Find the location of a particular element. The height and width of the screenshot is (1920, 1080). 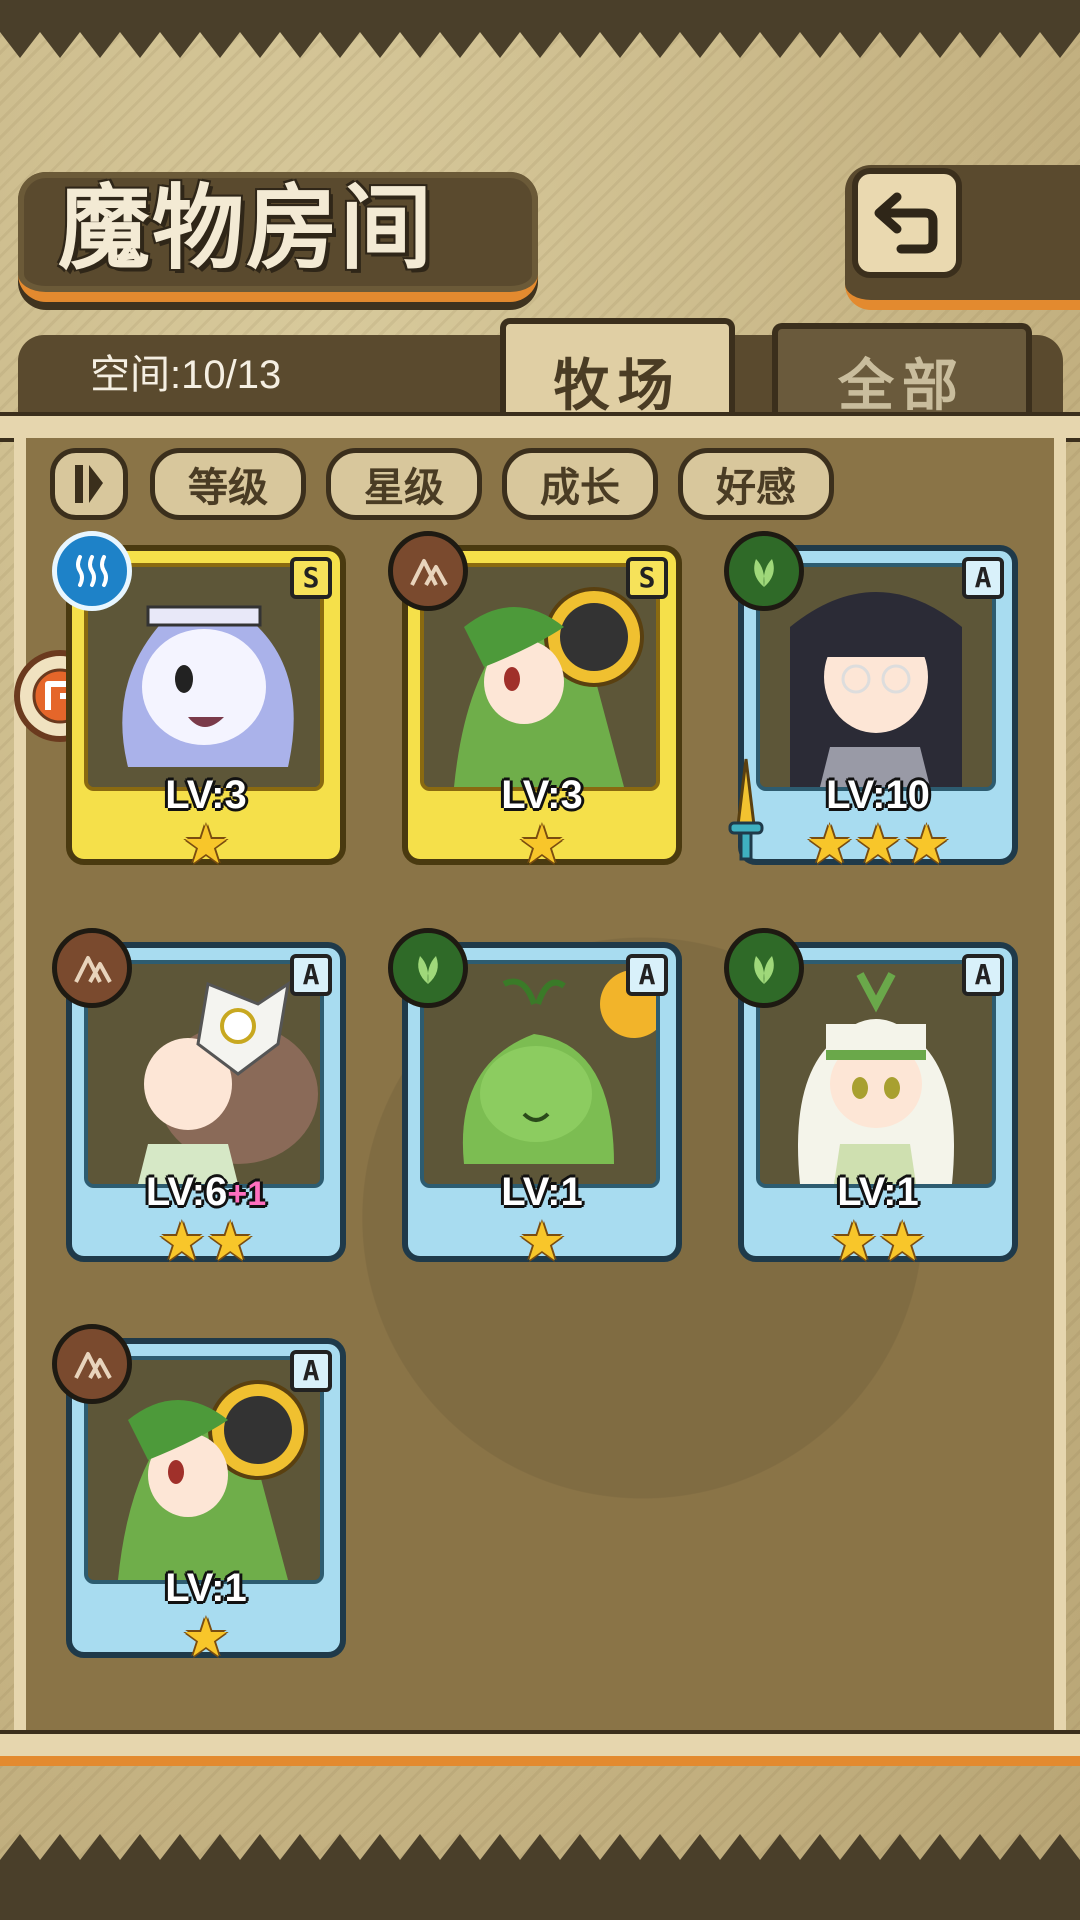

sort-order-toggle is located at coordinates (89, 484).